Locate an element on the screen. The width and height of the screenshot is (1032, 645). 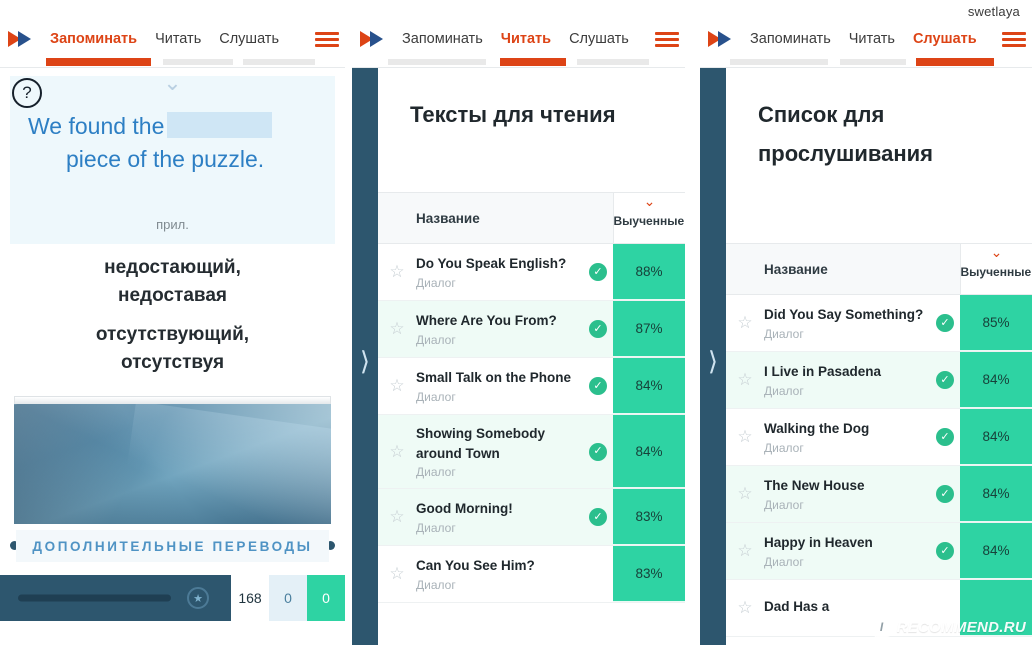
sentence-card: We found the piece of the puzzle. прил. is located at coordinates (172, 160).